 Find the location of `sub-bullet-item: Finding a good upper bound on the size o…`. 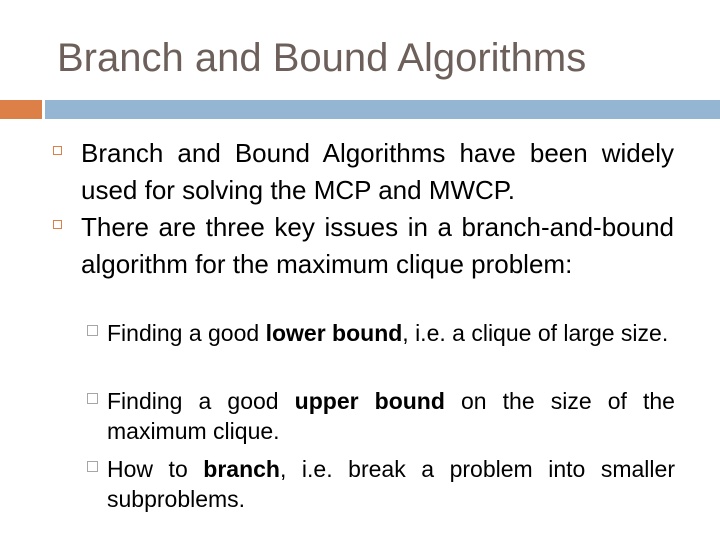

sub-bullet-item: Finding a good upper bound on the size o… is located at coordinates (381, 416).